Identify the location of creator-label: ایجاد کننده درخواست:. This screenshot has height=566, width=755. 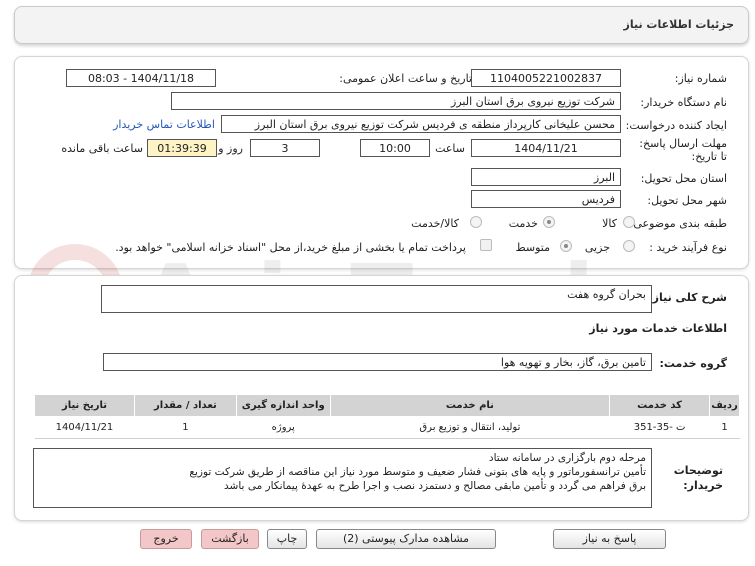
(676, 125).